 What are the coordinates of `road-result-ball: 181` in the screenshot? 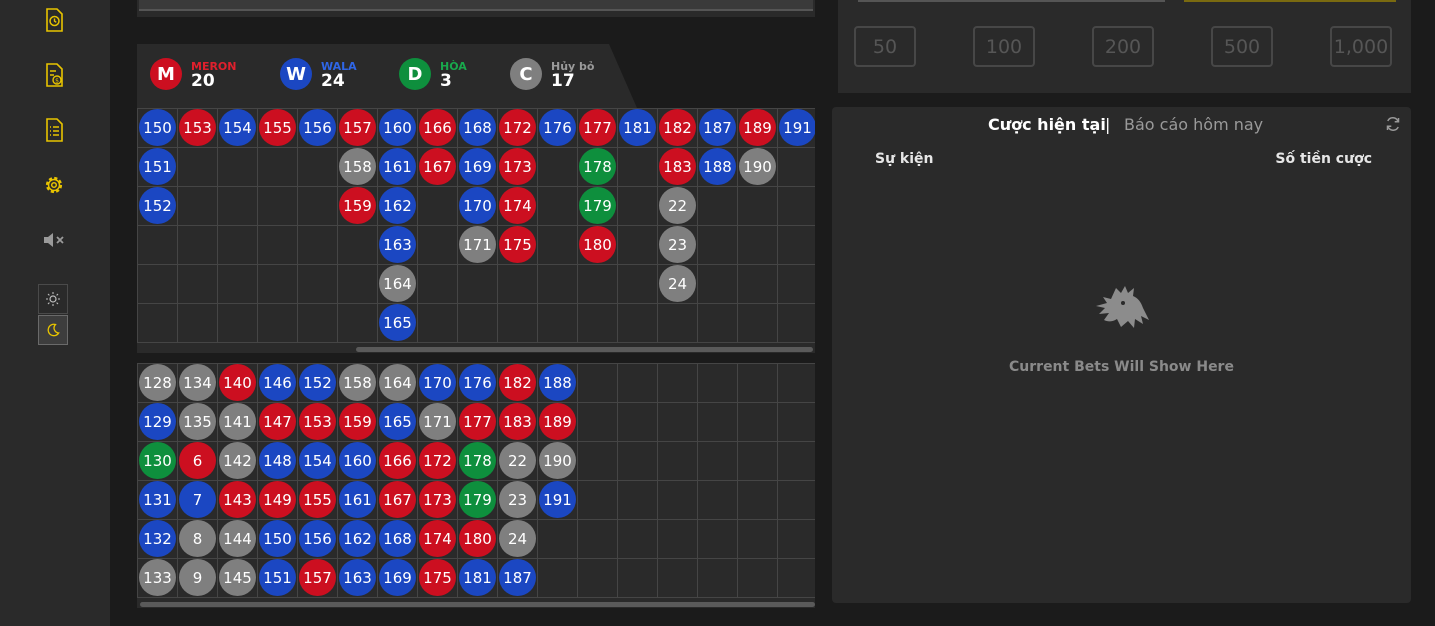 It's located at (637, 127).